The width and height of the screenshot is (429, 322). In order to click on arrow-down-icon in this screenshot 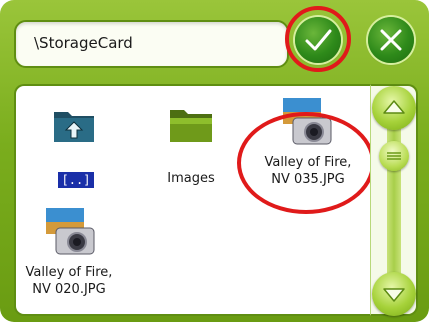, I will do `click(394, 295)`.